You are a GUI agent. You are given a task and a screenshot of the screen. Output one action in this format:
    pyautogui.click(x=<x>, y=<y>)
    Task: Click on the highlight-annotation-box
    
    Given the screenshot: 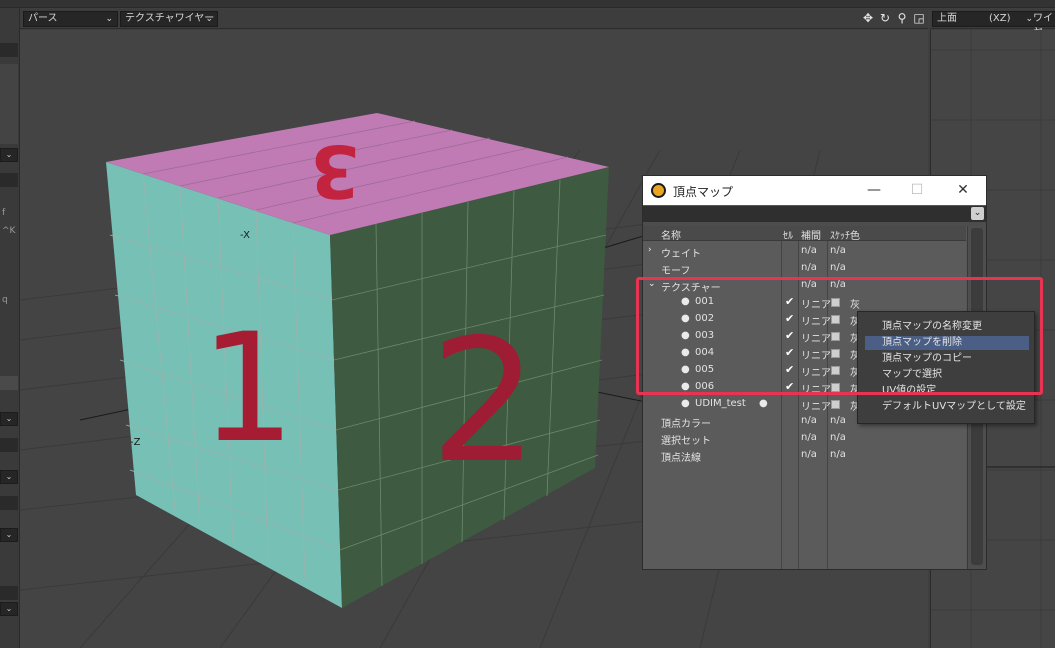 What is the action you would take?
    pyautogui.click(x=839, y=336)
    